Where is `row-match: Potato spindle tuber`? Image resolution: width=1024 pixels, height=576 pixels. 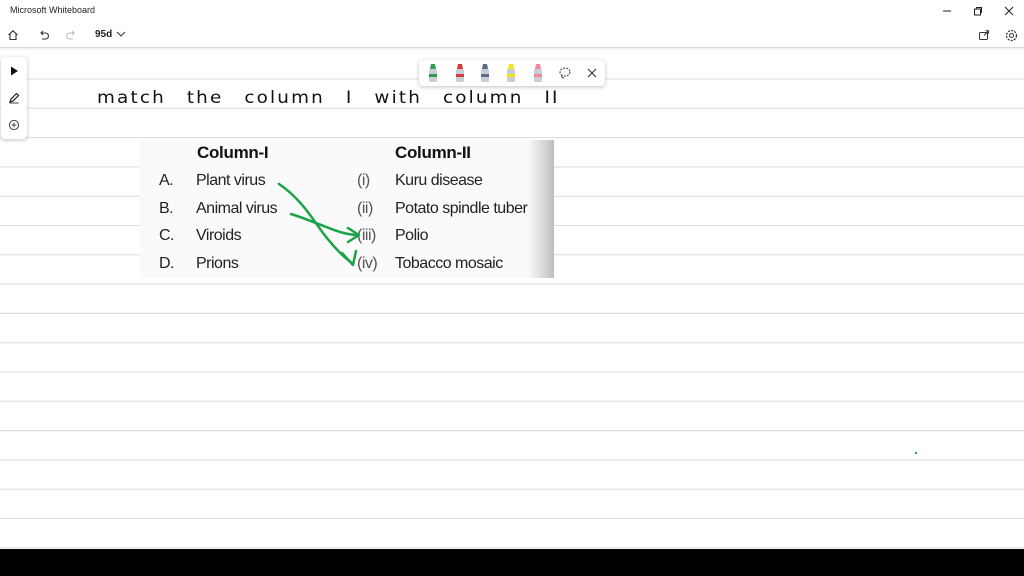 row-match: Potato spindle tuber is located at coordinates (461, 208).